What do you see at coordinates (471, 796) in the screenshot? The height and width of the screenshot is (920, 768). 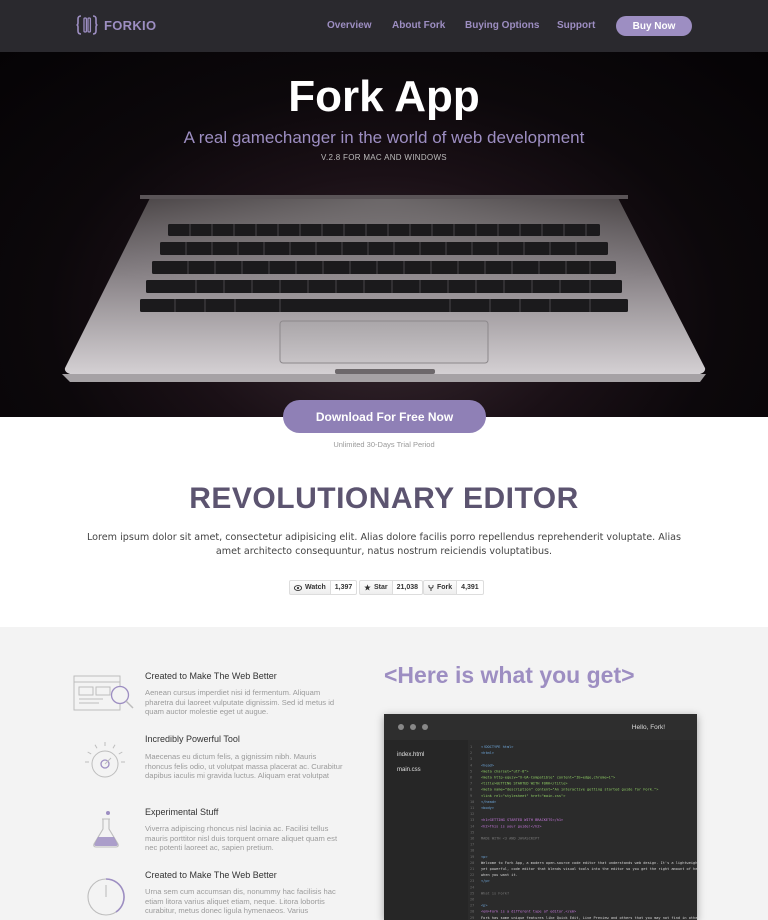 I see `code-line-number: 9` at bounding box center [471, 796].